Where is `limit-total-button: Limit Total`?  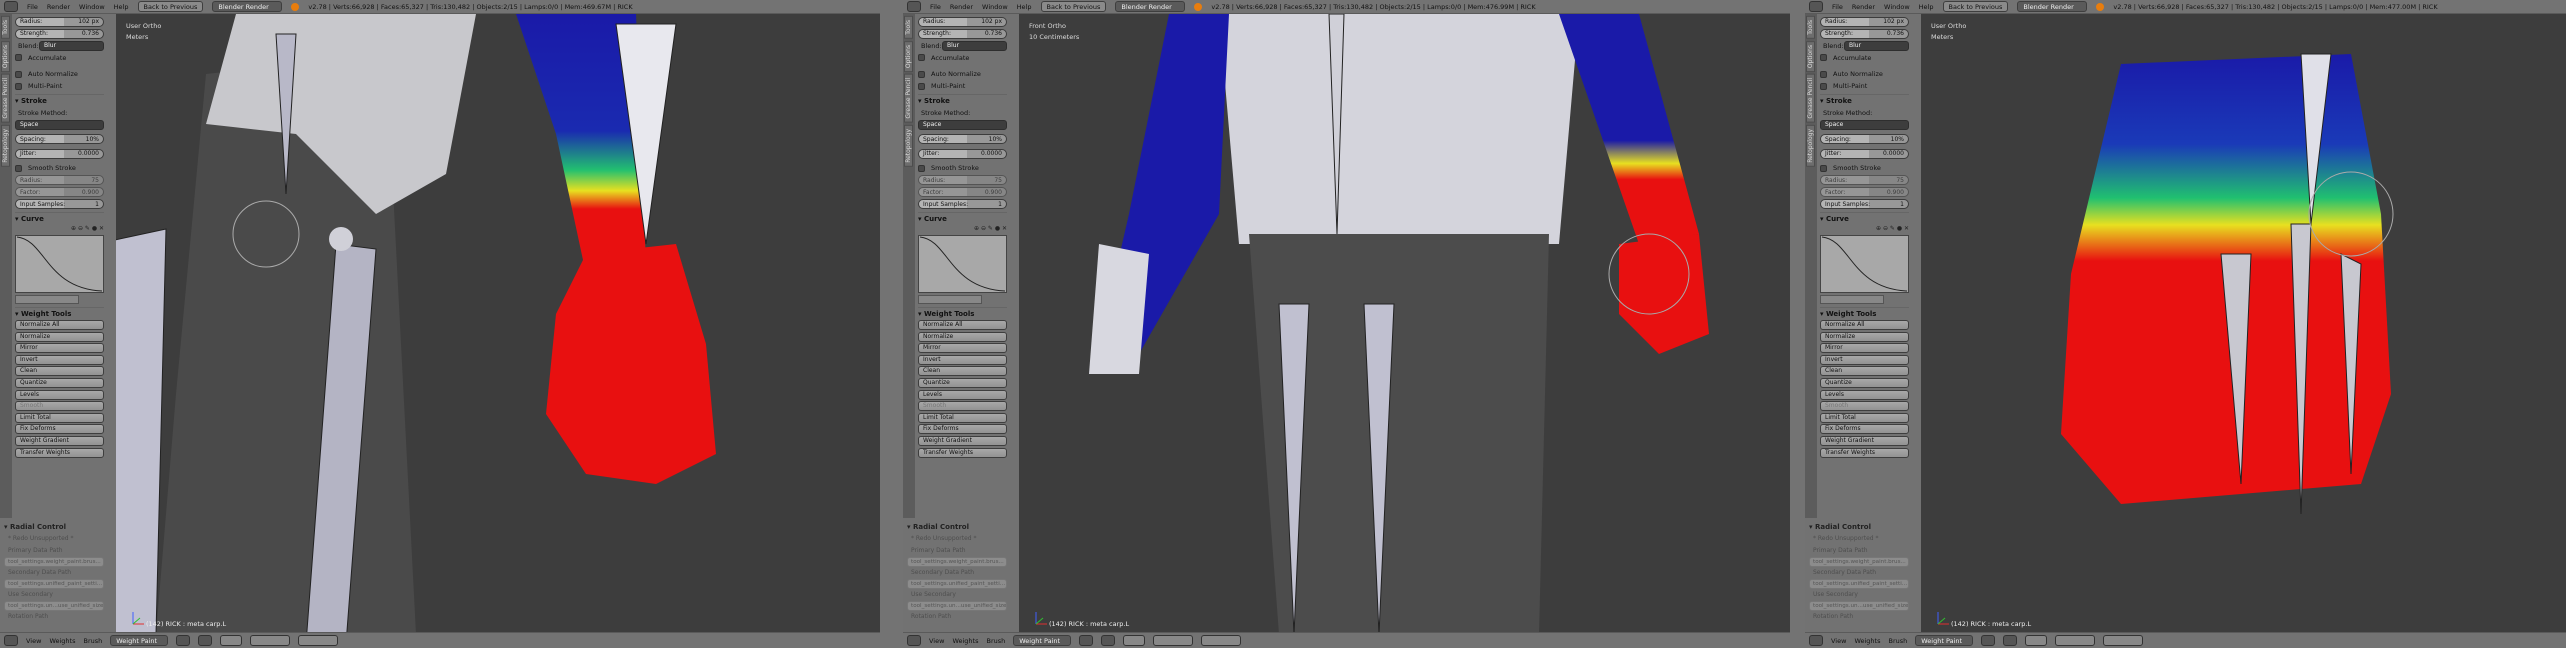
limit-total-button: Limit Total is located at coordinates (1864, 417).